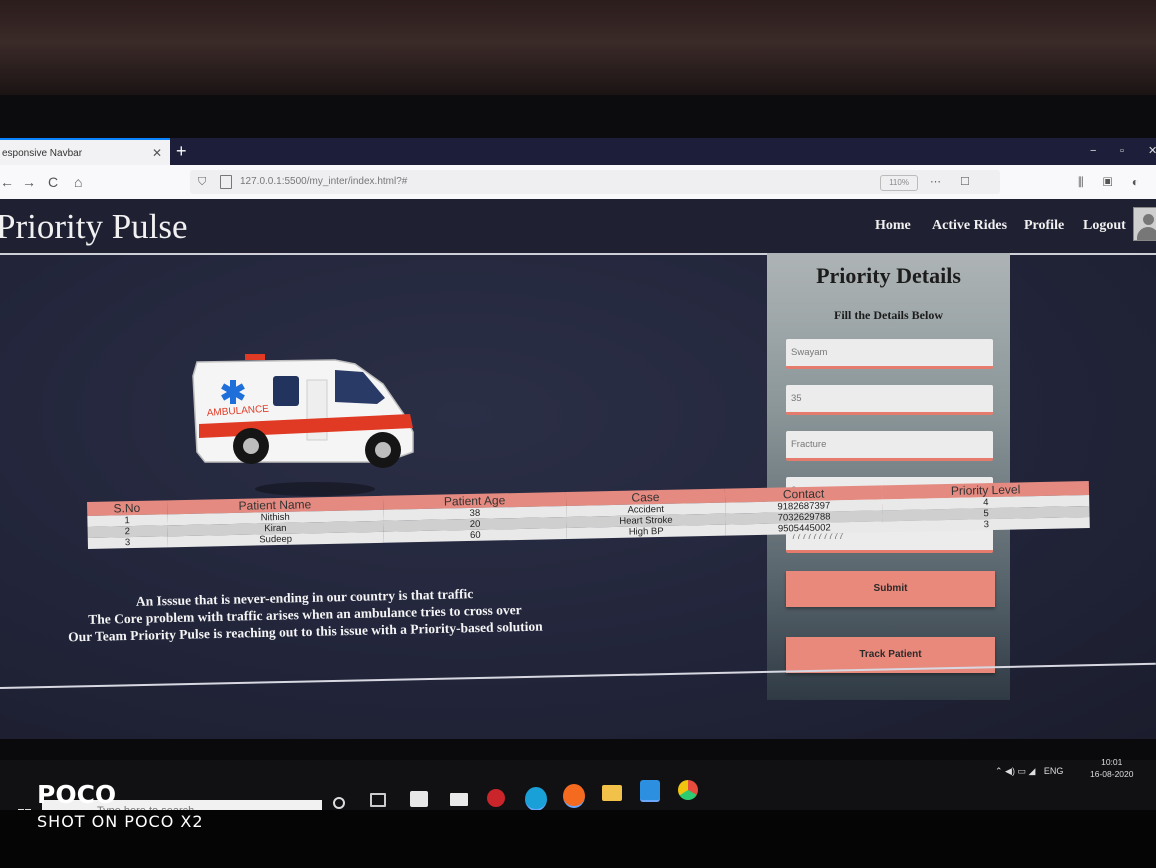 The height and width of the screenshot is (868, 1156). What do you see at coordinates (888, 275) in the screenshot?
I see `form-title: Priority Details` at bounding box center [888, 275].